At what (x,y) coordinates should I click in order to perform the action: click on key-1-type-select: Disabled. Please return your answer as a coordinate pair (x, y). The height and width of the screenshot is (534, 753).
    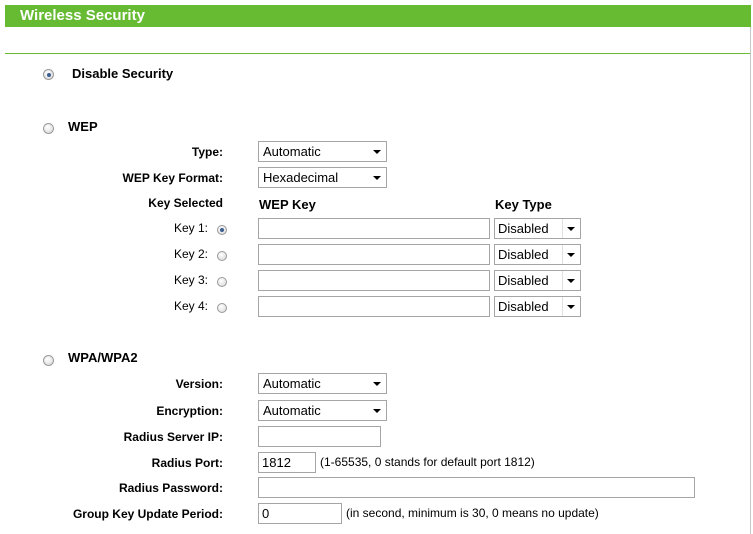
    Looking at the image, I should click on (537, 228).